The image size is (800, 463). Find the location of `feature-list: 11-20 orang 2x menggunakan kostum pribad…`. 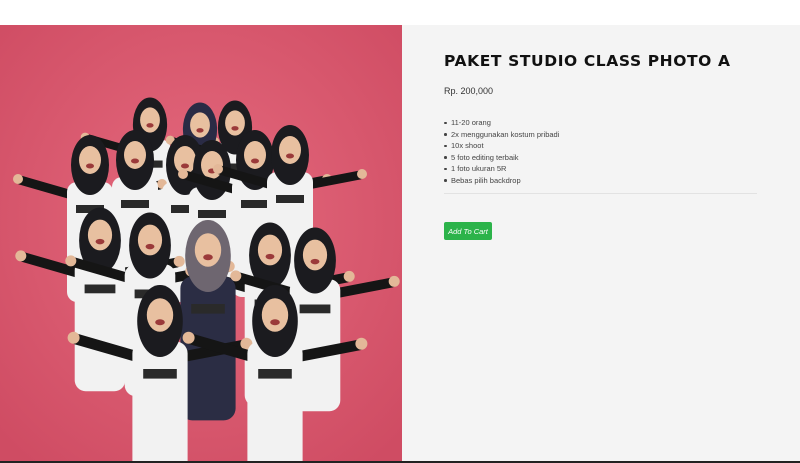

feature-list: 11-20 orang 2x menggunakan kostum pribad… is located at coordinates (501, 151).